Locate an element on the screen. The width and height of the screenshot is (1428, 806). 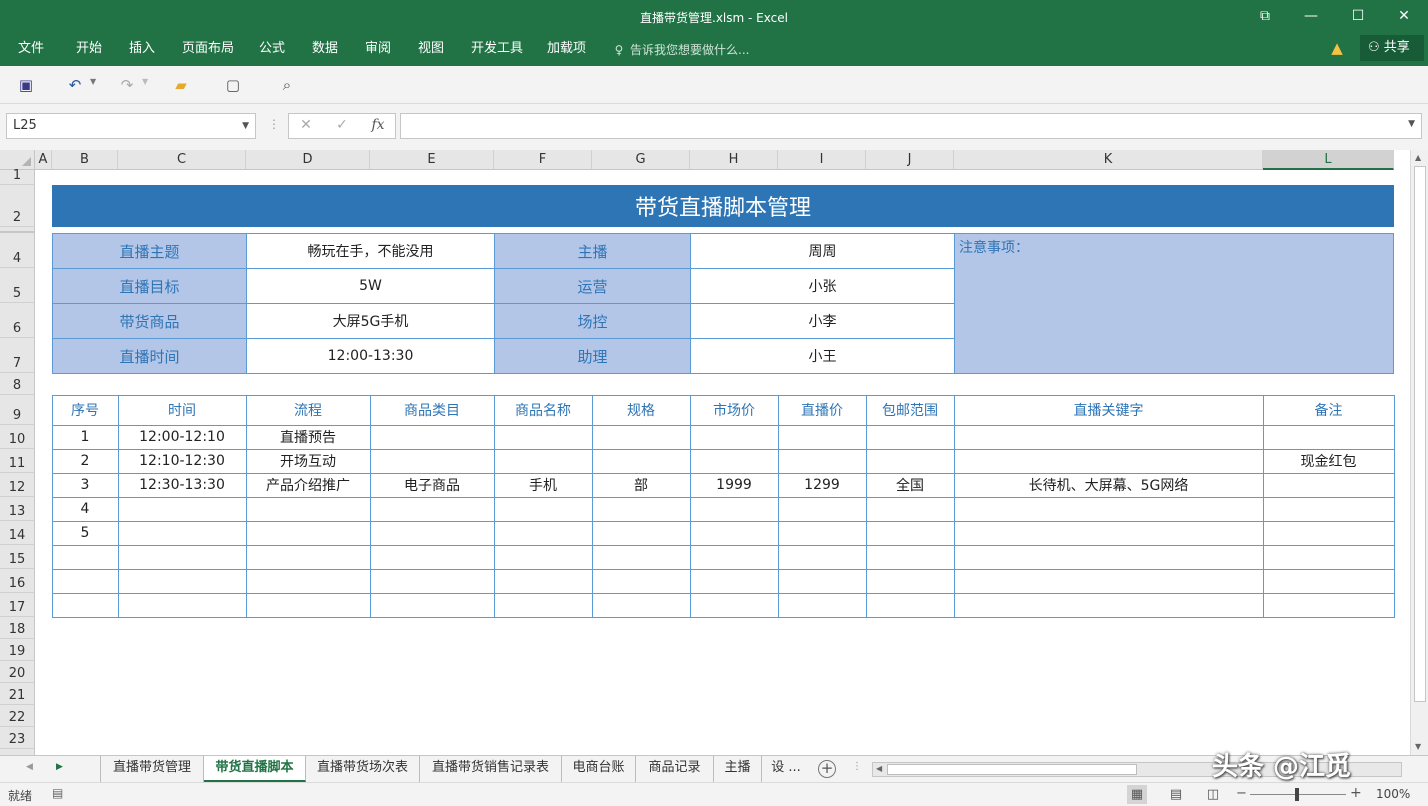
add-sheet-icon: + is located at coordinates (827, 769).